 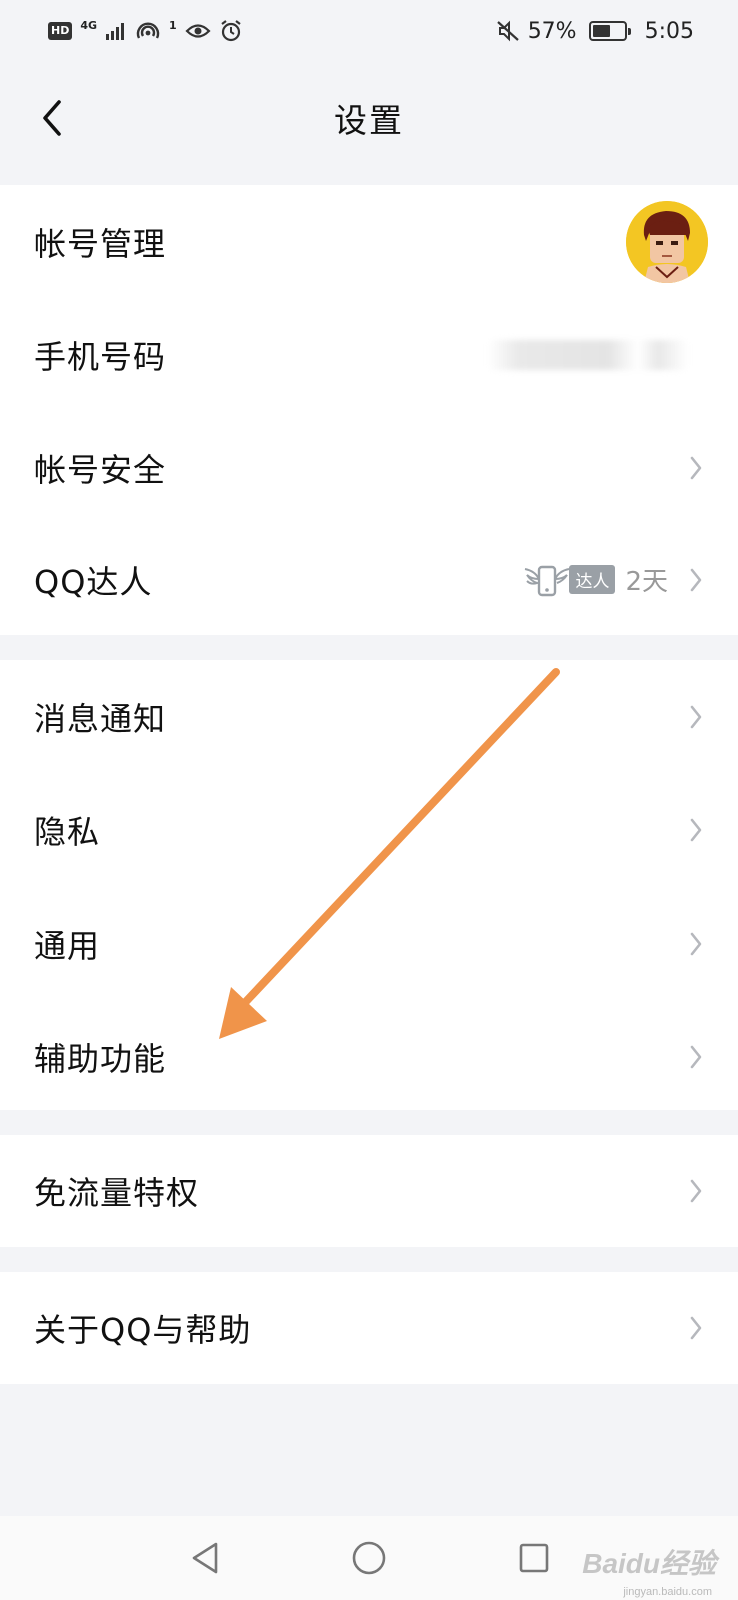 I want to click on signal-icon, so click(x=116, y=31).